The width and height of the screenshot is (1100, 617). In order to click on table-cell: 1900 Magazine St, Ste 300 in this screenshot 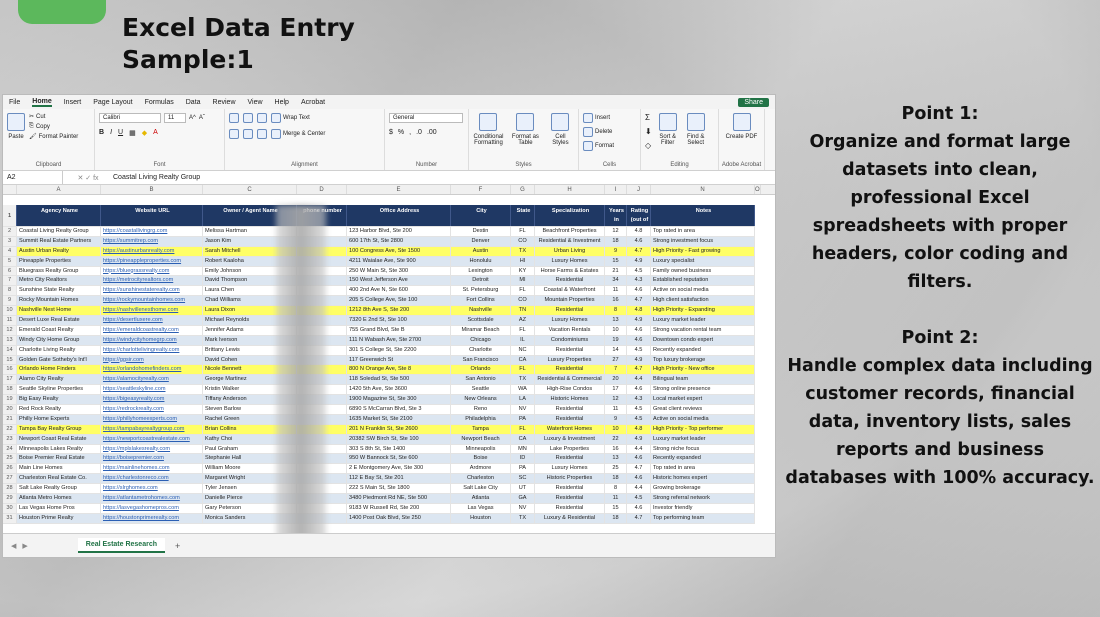, I will do `click(399, 400)`.